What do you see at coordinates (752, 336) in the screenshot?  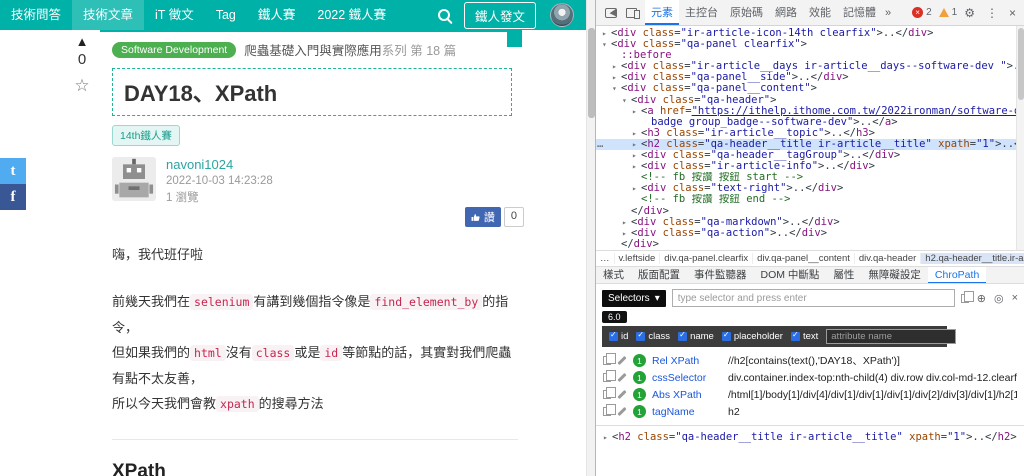 I see `filter-placeholder: placeholder` at bounding box center [752, 336].